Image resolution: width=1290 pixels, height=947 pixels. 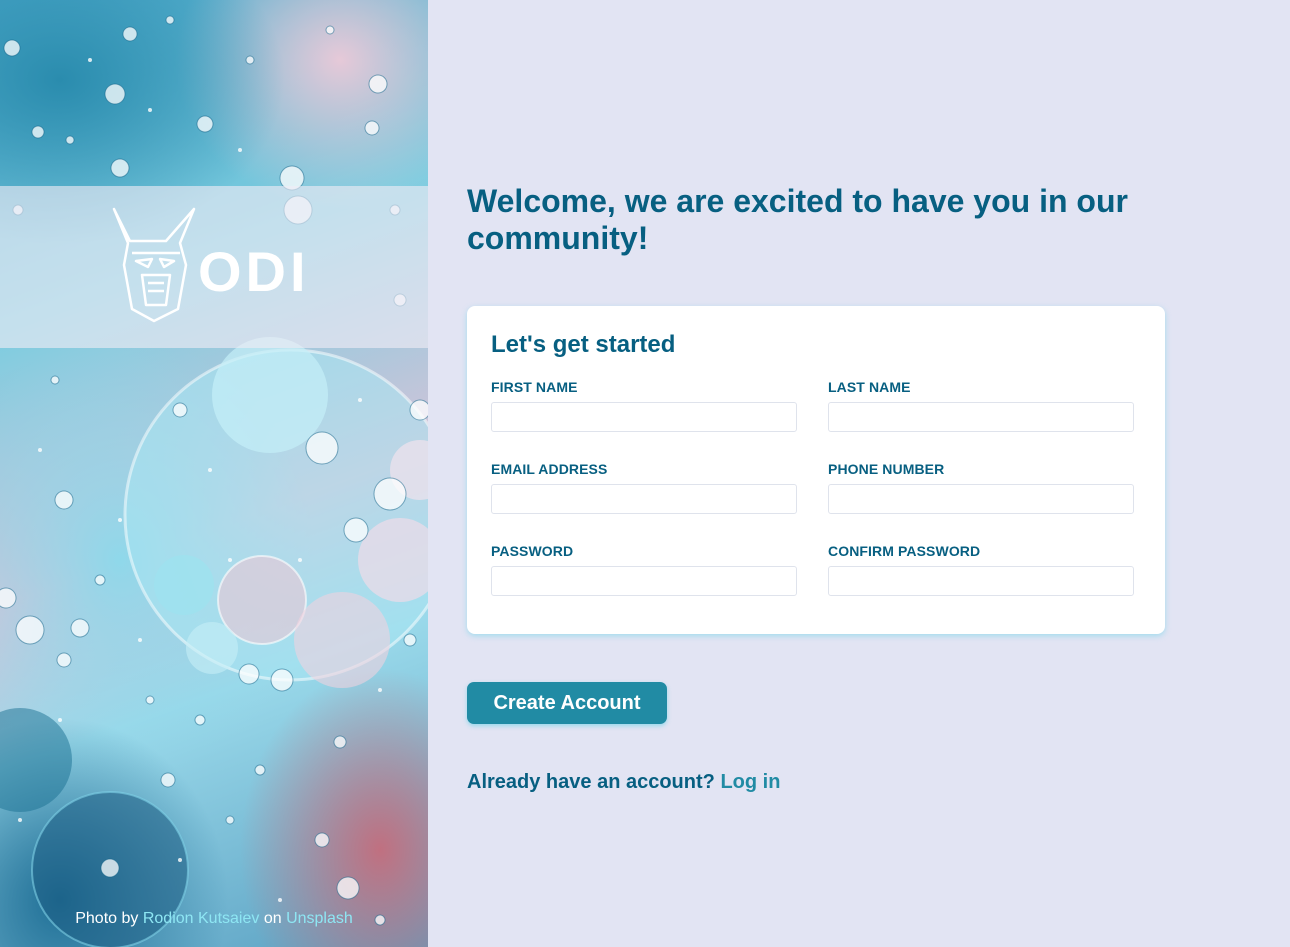 I want to click on credit-middle: on, so click(x=272, y=918).